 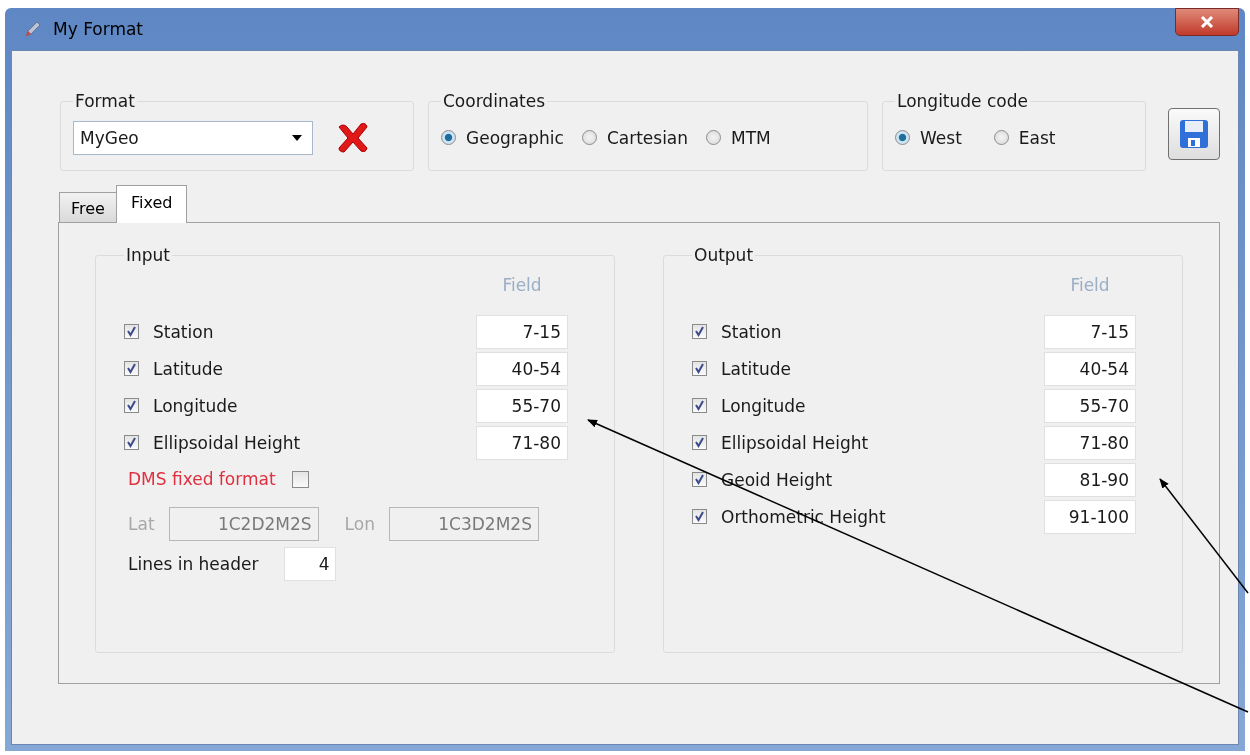 What do you see at coordinates (88, 207) in the screenshot?
I see `tab: Free` at bounding box center [88, 207].